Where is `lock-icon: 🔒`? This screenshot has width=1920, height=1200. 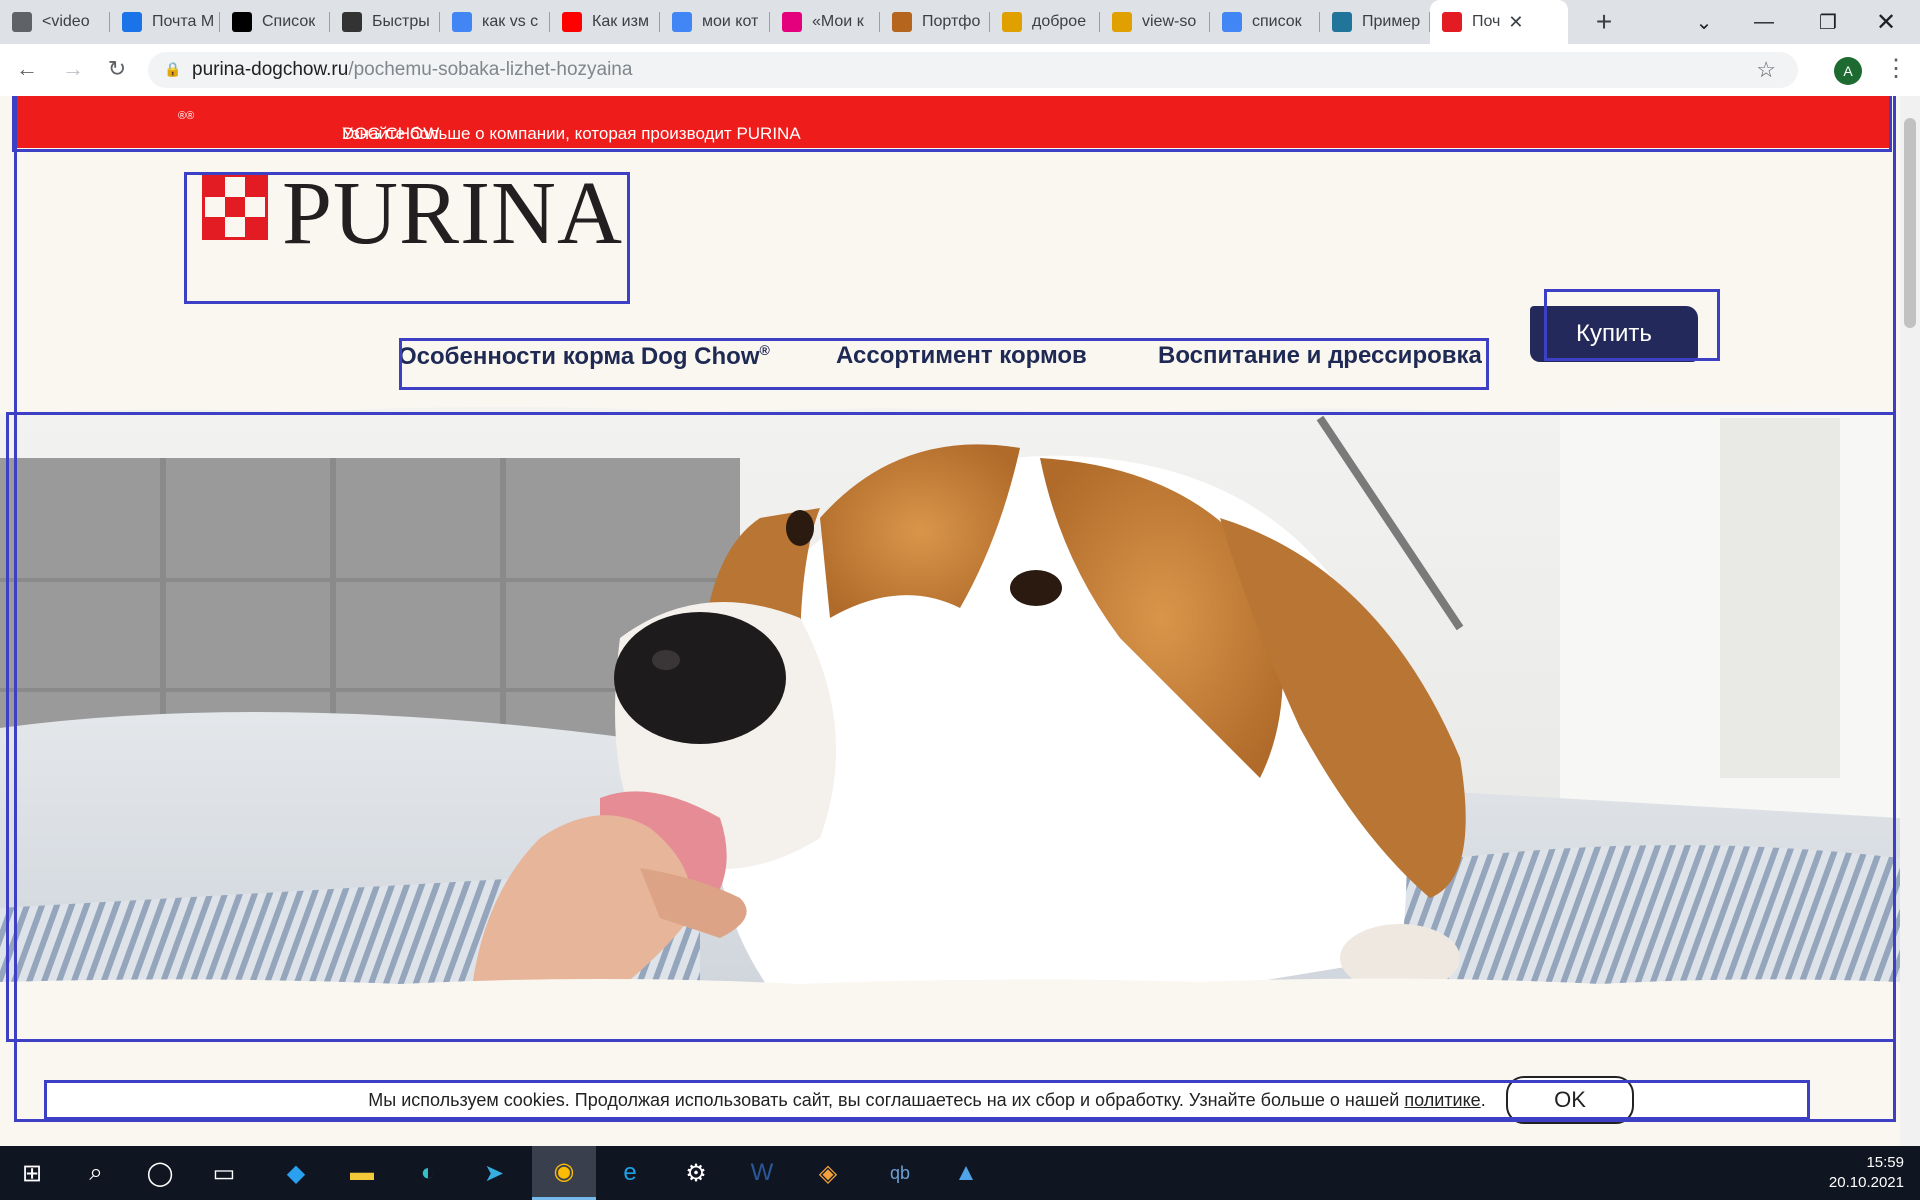
lock-icon: 🔒 is located at coordinates (173, 69).